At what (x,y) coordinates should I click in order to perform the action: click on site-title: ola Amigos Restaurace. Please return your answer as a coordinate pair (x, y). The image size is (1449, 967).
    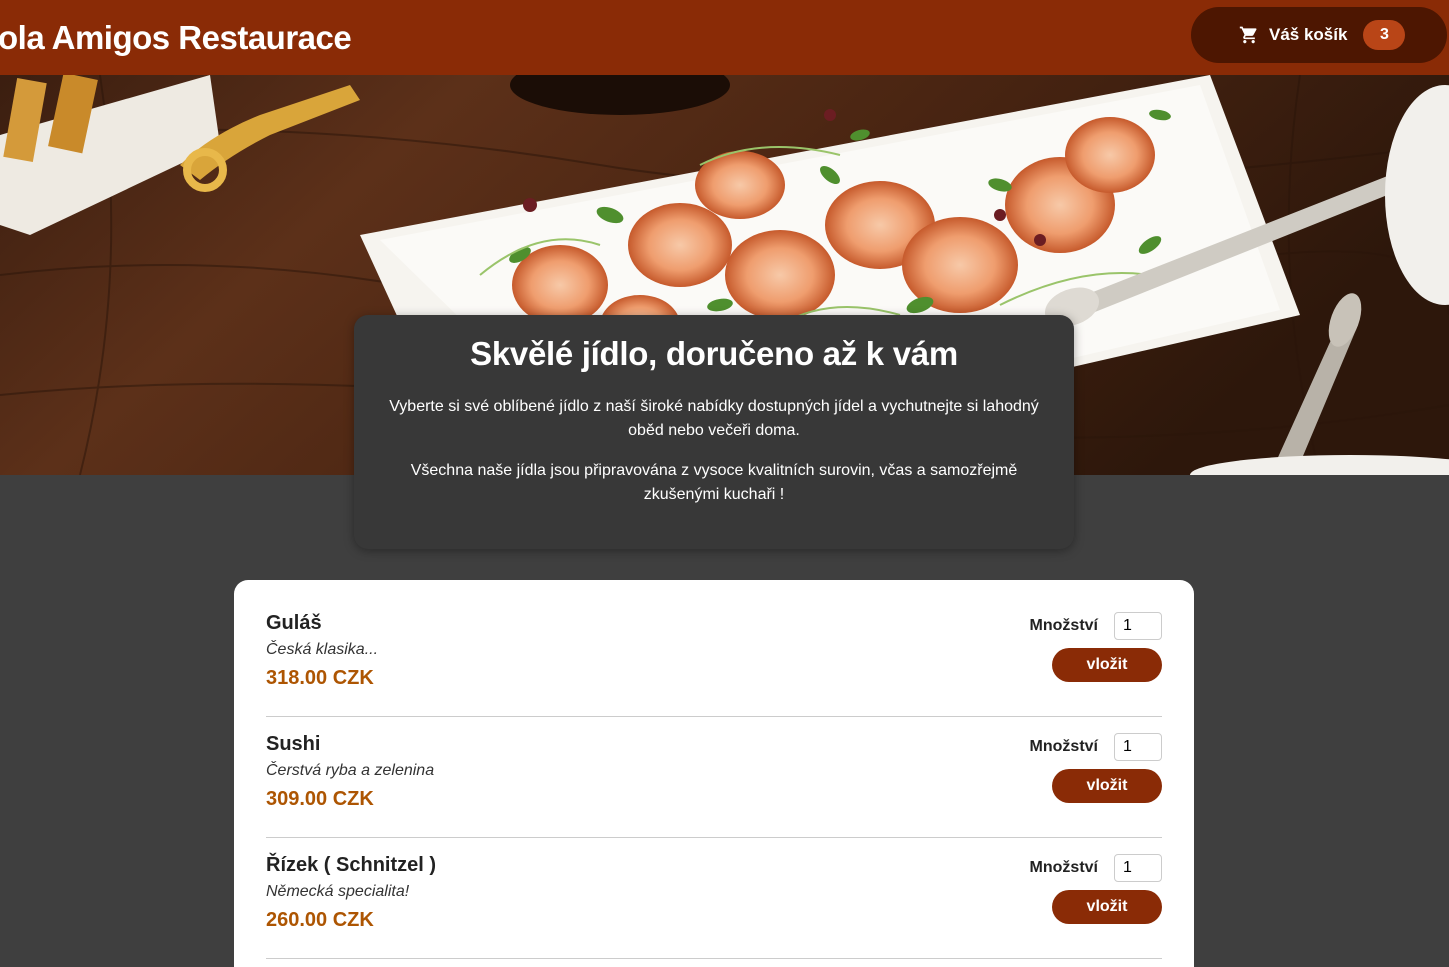
    Looking at the image, I should click on (176, 37).